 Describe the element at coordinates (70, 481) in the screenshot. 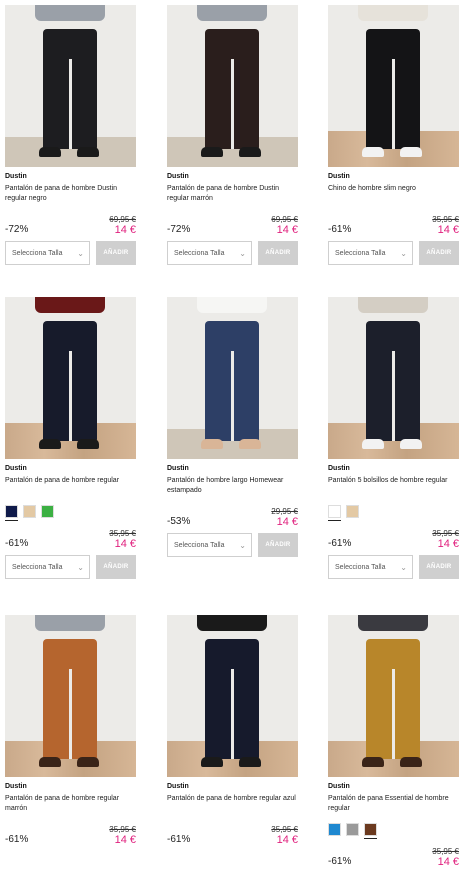

I see `product-title: Pantalón de pana de hombre regular` at that location.